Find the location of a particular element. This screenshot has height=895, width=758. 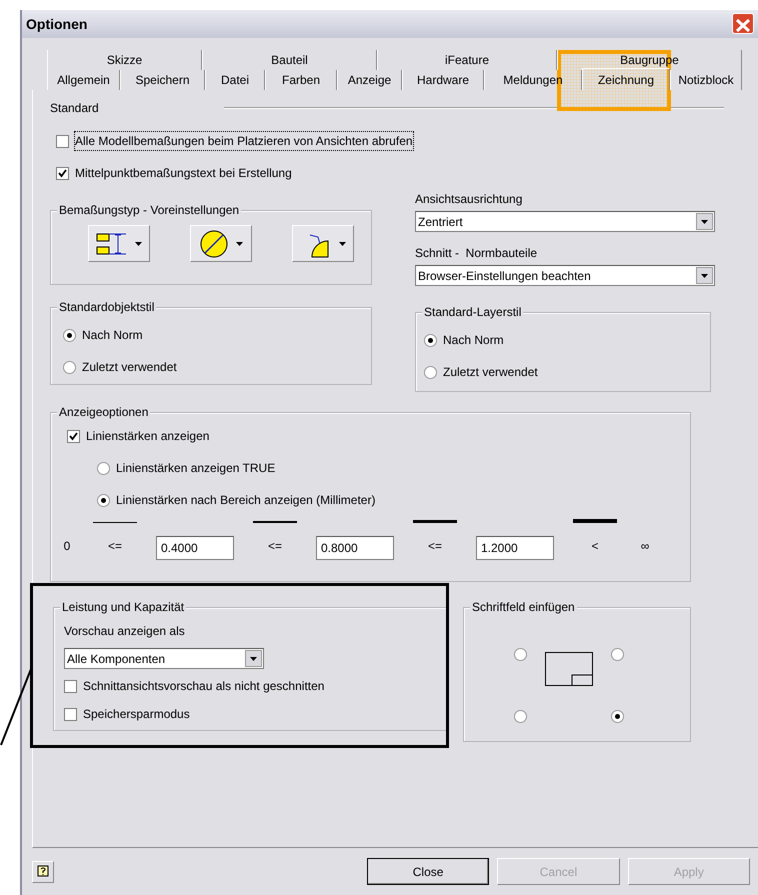

tab: Notizblock is located at coordinates (706, 80).